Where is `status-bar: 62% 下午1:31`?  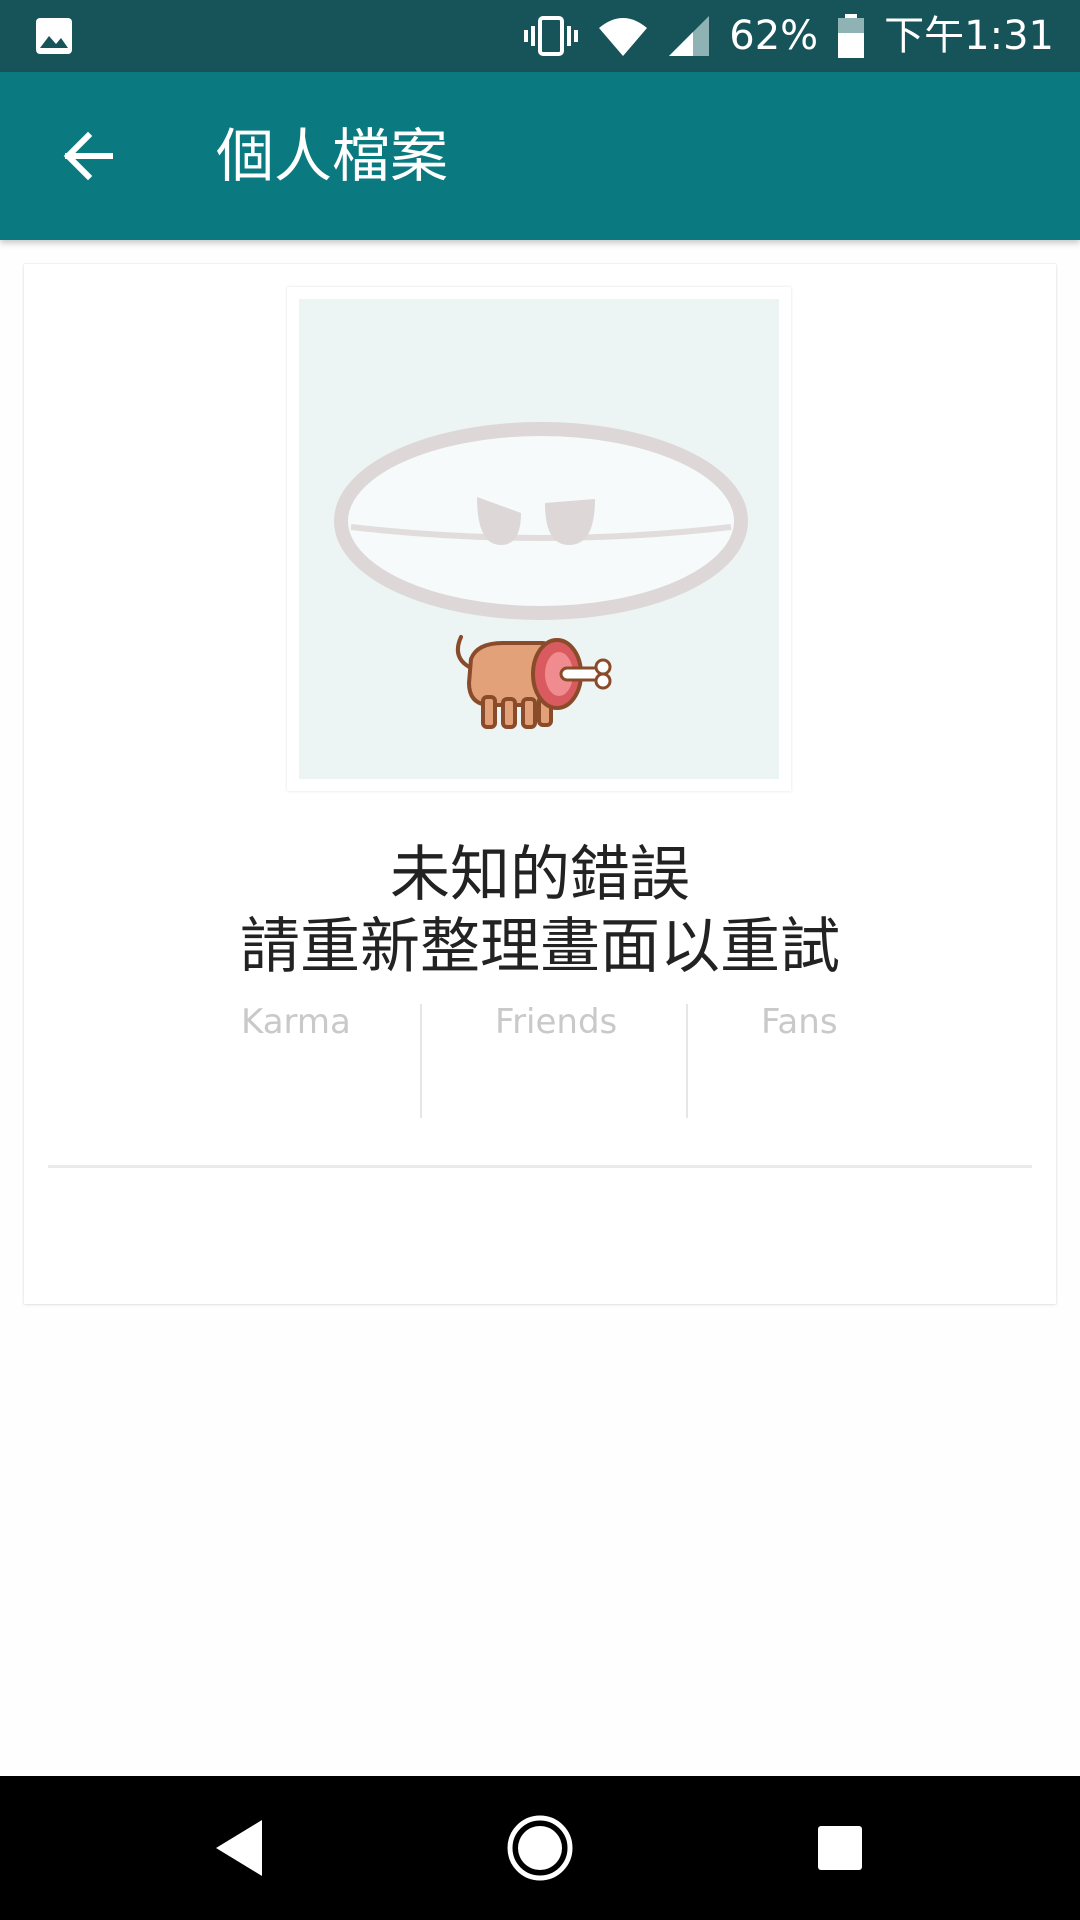 status-bar: 62% 下午1:31 is located at coordinates (540, 36).